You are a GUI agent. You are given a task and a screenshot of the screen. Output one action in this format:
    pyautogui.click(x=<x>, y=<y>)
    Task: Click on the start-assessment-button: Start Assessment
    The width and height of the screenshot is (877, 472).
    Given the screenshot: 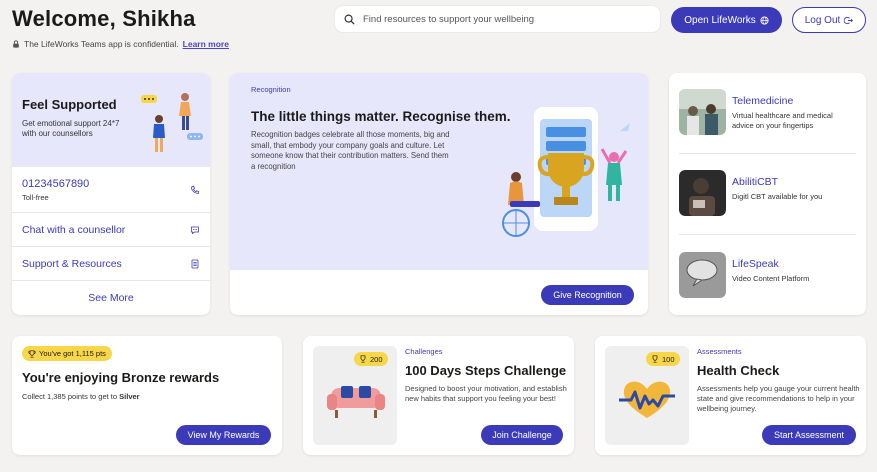 What is the action you would take?
    pyautogui.click(x=809, y=435)
    